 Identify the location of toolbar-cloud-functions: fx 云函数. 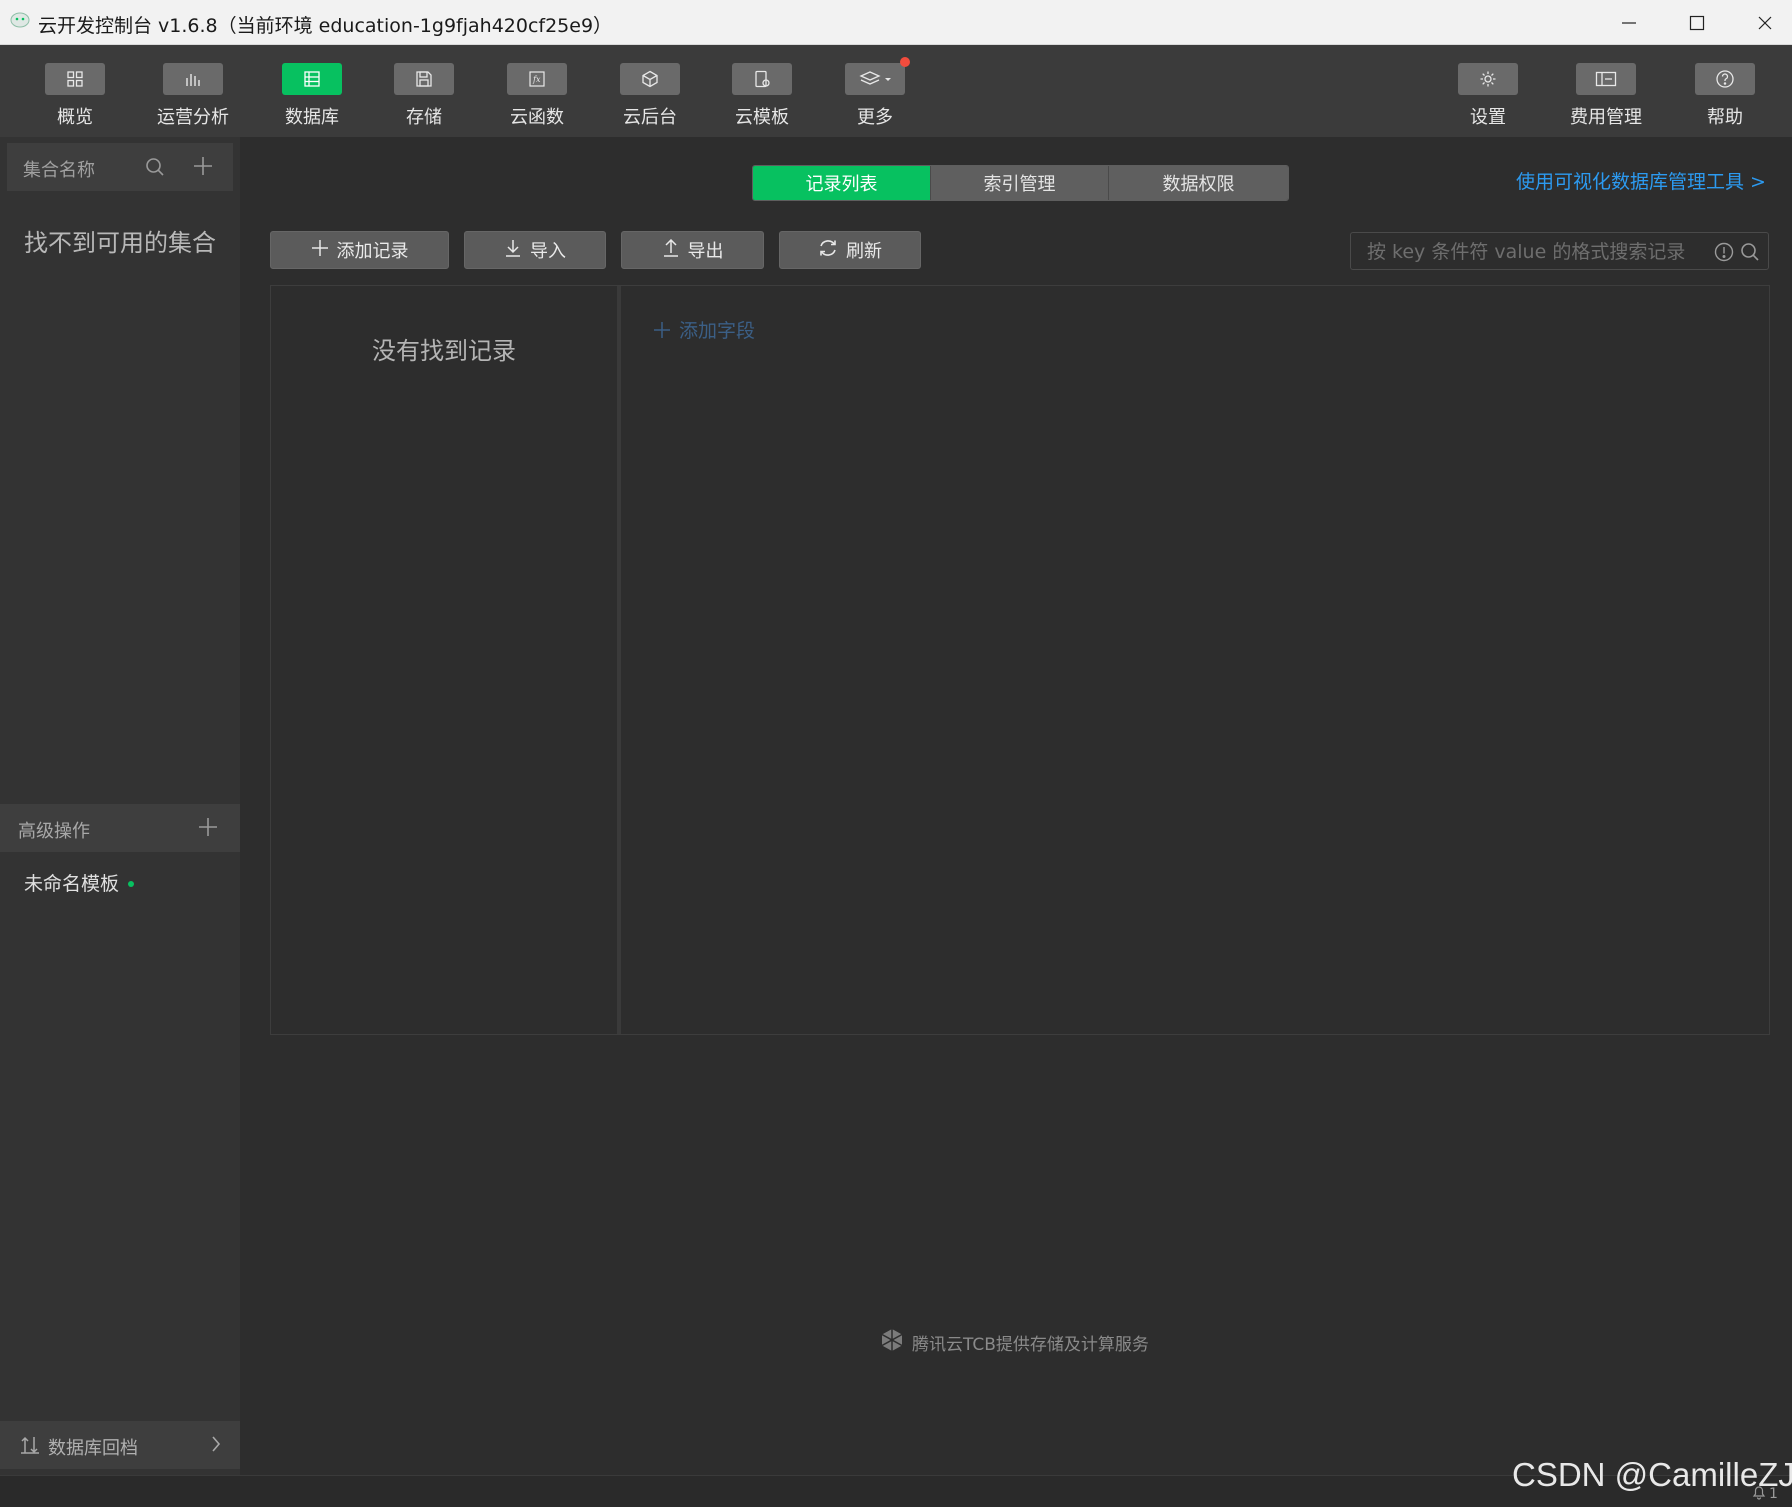
(537, 98).